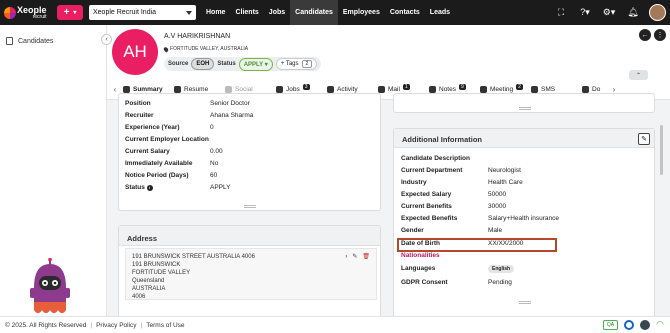 Image resolution: width=670 pixels, height=333 pixels. Describe the element at coordinates (10, 12) in the screenshot. I see `logo-mark-icon` at that location.